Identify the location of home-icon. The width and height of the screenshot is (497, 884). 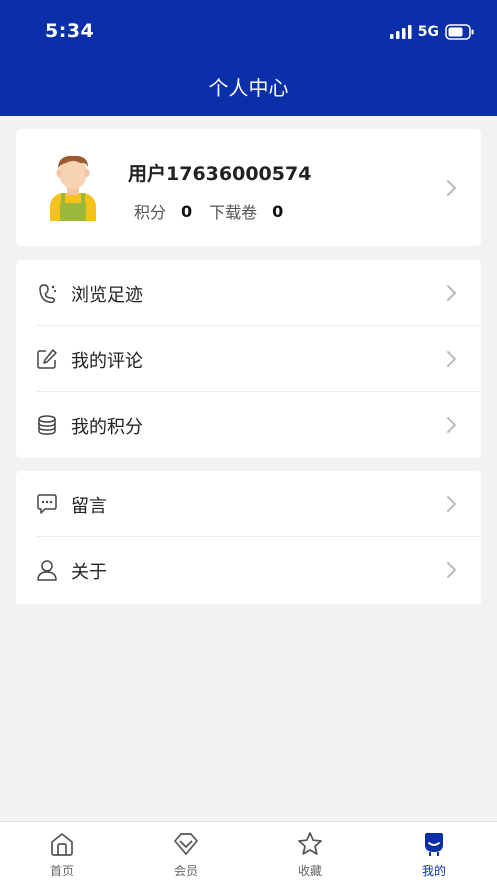
(62, 844).